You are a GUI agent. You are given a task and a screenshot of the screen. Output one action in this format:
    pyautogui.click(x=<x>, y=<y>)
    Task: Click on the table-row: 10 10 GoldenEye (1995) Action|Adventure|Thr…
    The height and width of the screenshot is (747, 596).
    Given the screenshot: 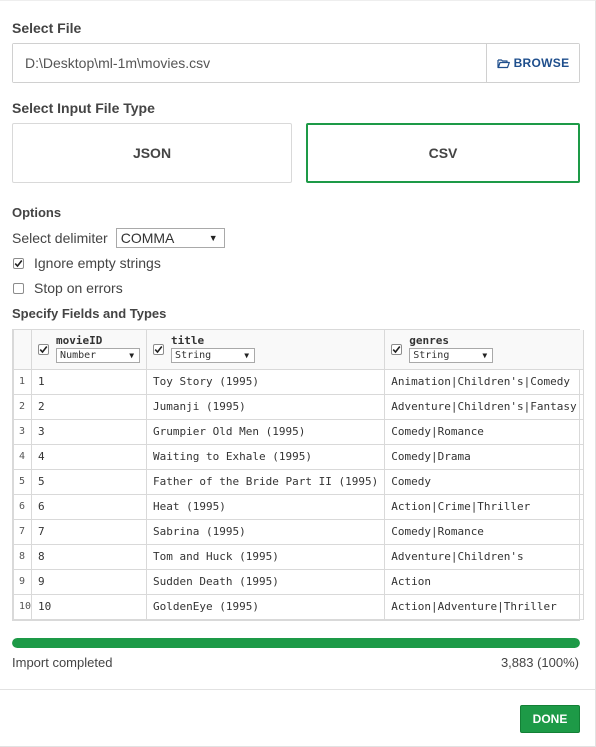 What is the action you would take?
    pyautogui.click(x=298, y=606)
    